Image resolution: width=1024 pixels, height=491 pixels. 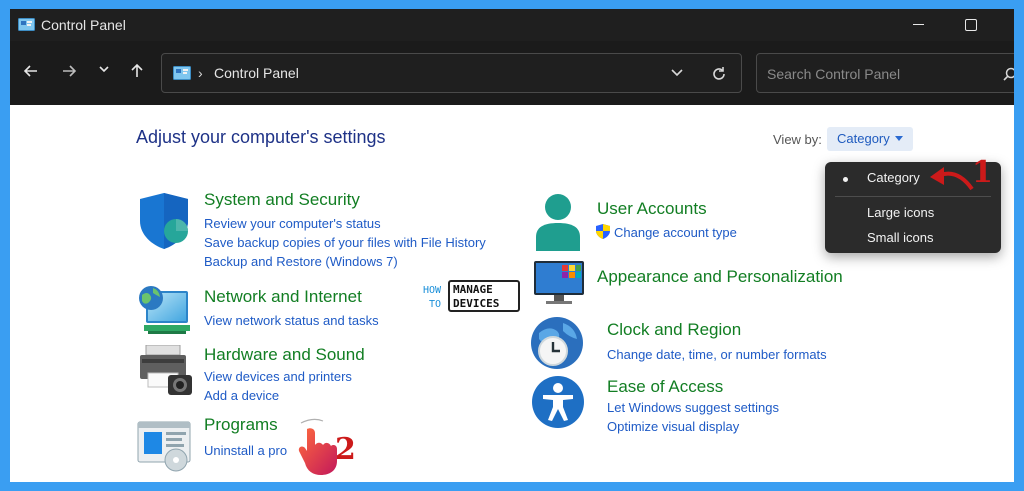 I want to click on suggest-settings-link: Let Windows suggest settings, so click(x=693, y=407).